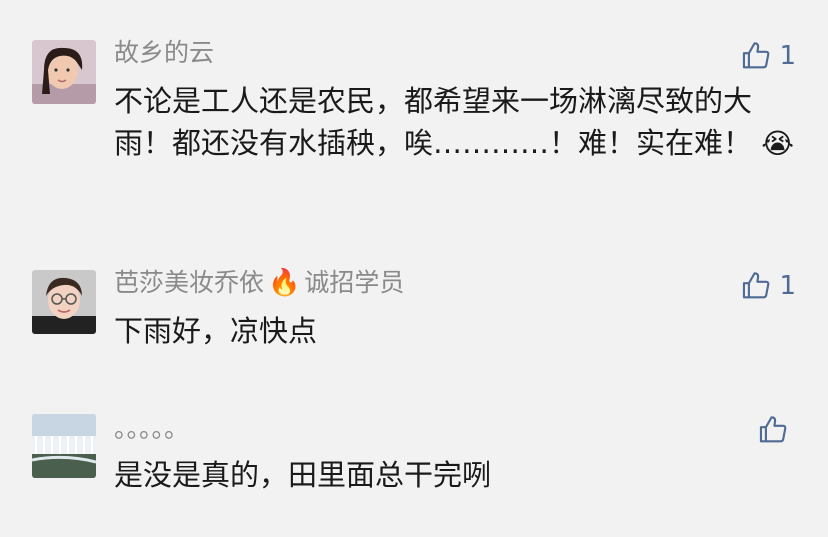  Describe the element at coordinates (303, 475) in the screenshot. I see `comment-text: 是没是真的，田里面总干完咧` at that location.